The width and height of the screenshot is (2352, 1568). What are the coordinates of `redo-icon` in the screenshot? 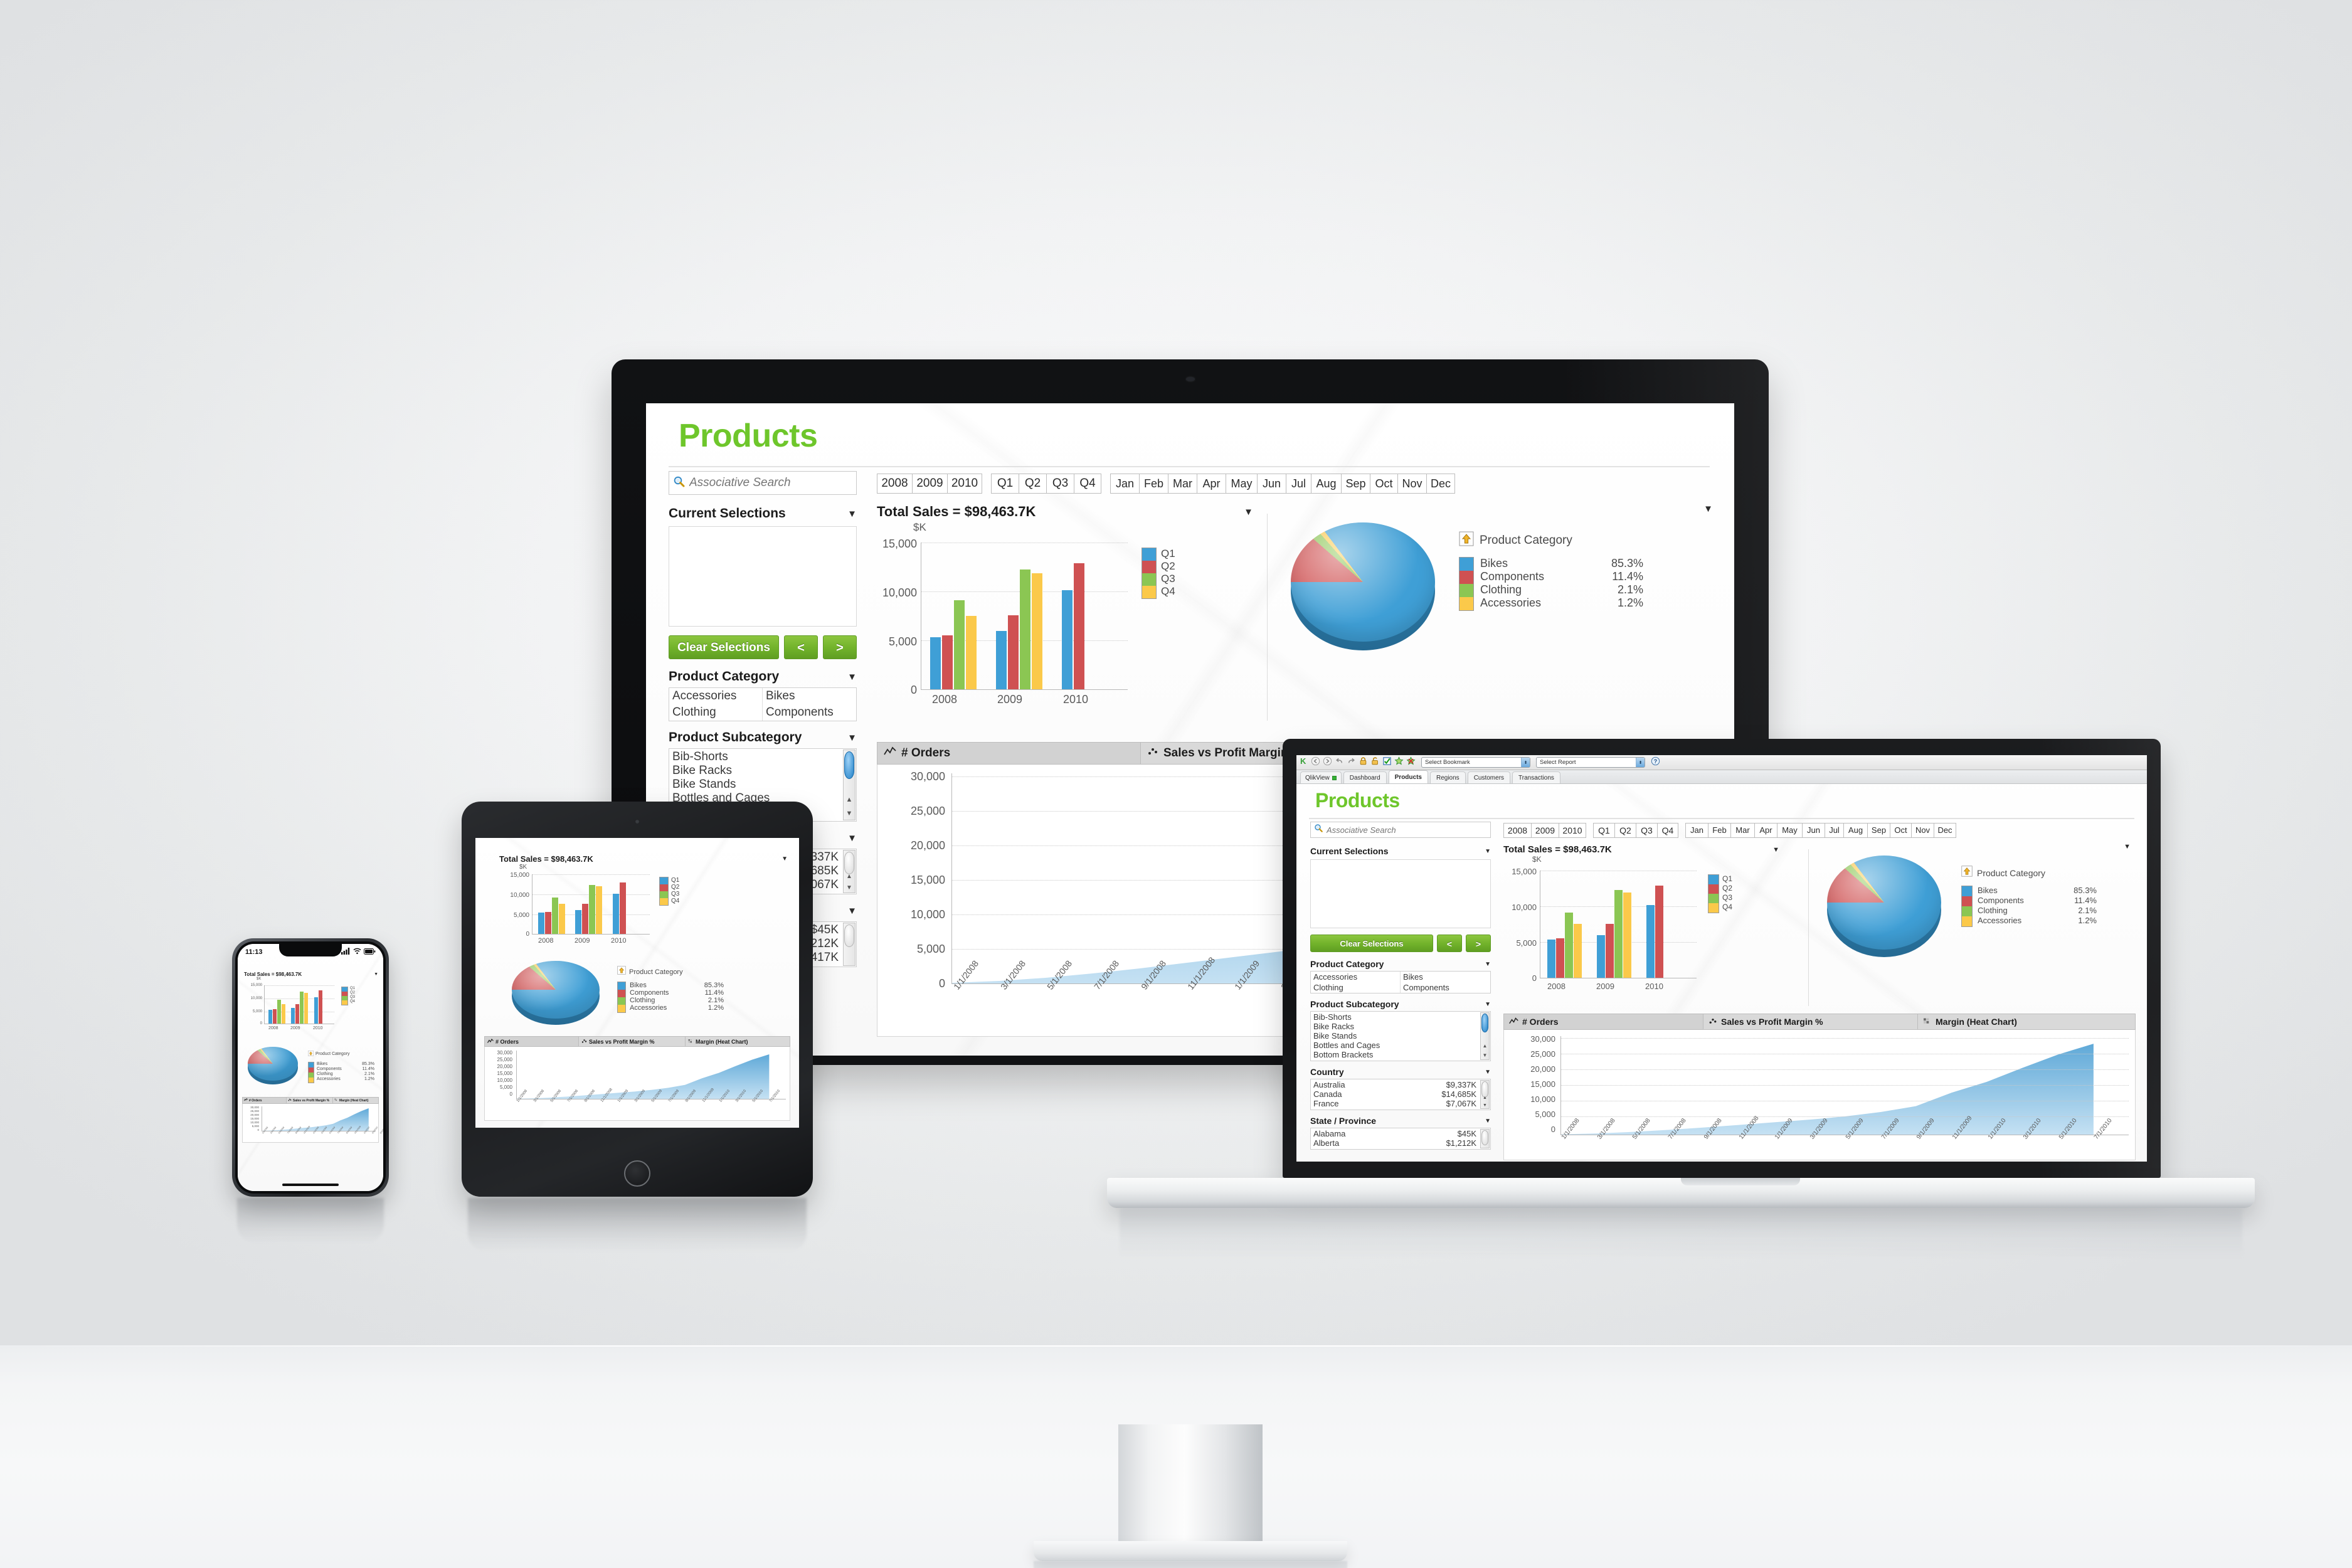 It's located at (1351, 763).